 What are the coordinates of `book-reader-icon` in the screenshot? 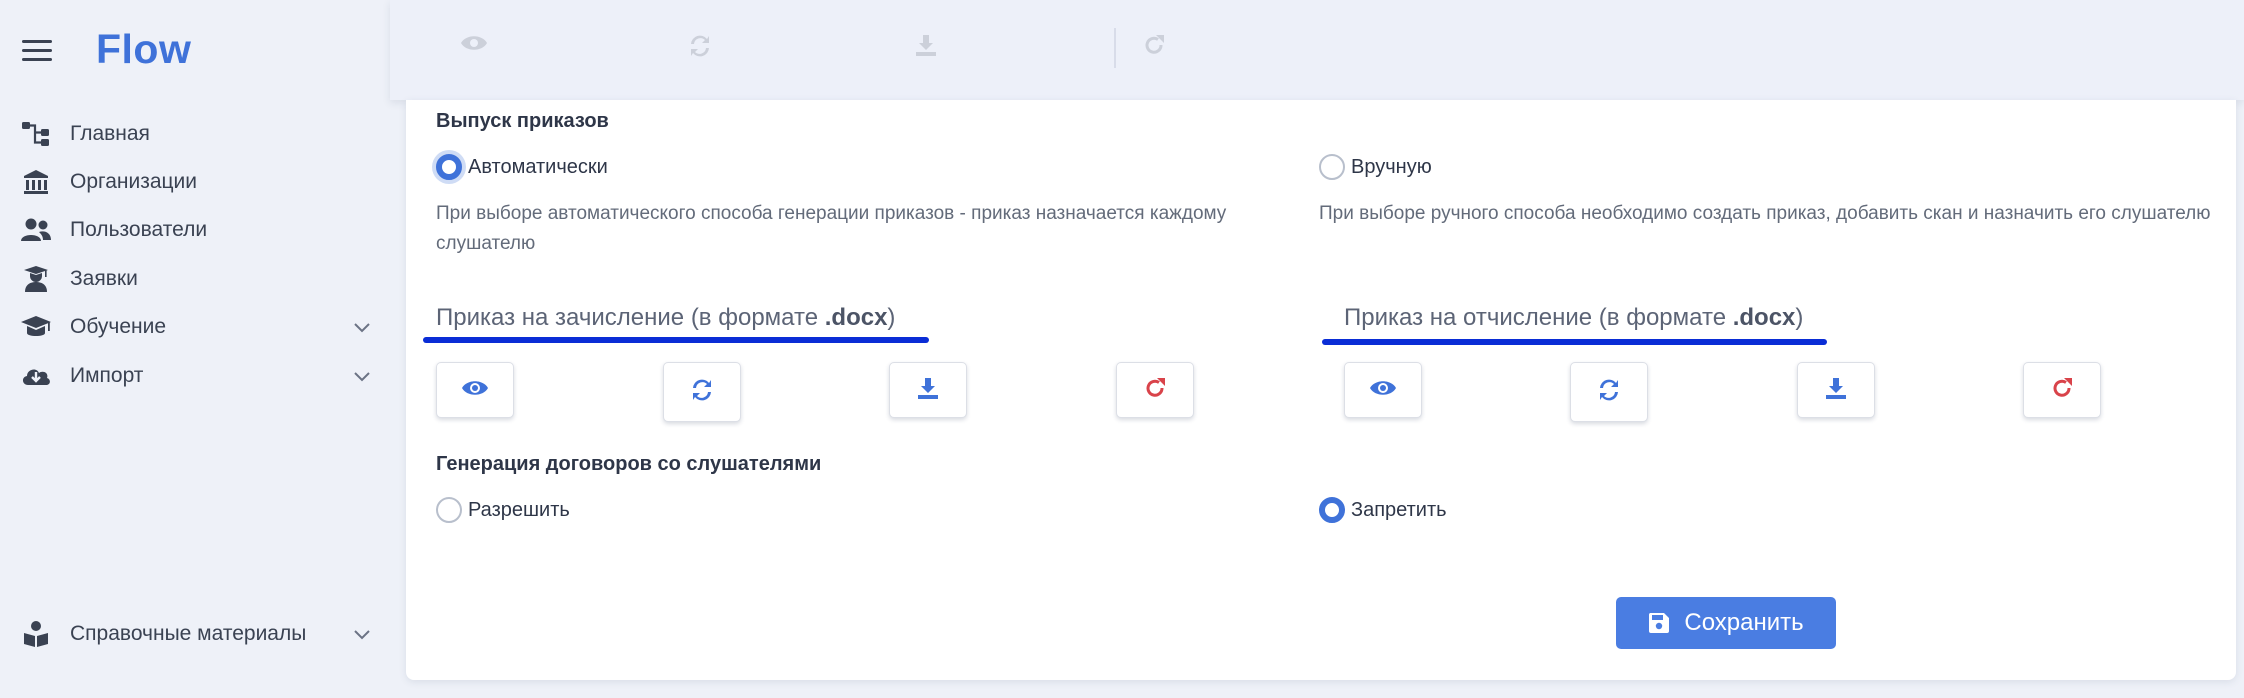 It's located at (36, 634).